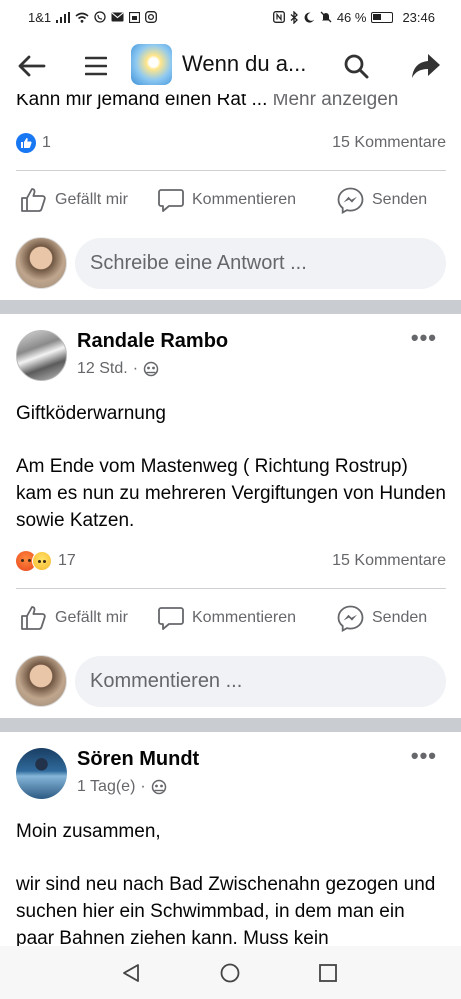 This screenshot has height=999, width=461. What do you see at coordinates (102, 369) in the screenshot?
I see `post-time: 12 Std.` at bounding box center [102, 369].